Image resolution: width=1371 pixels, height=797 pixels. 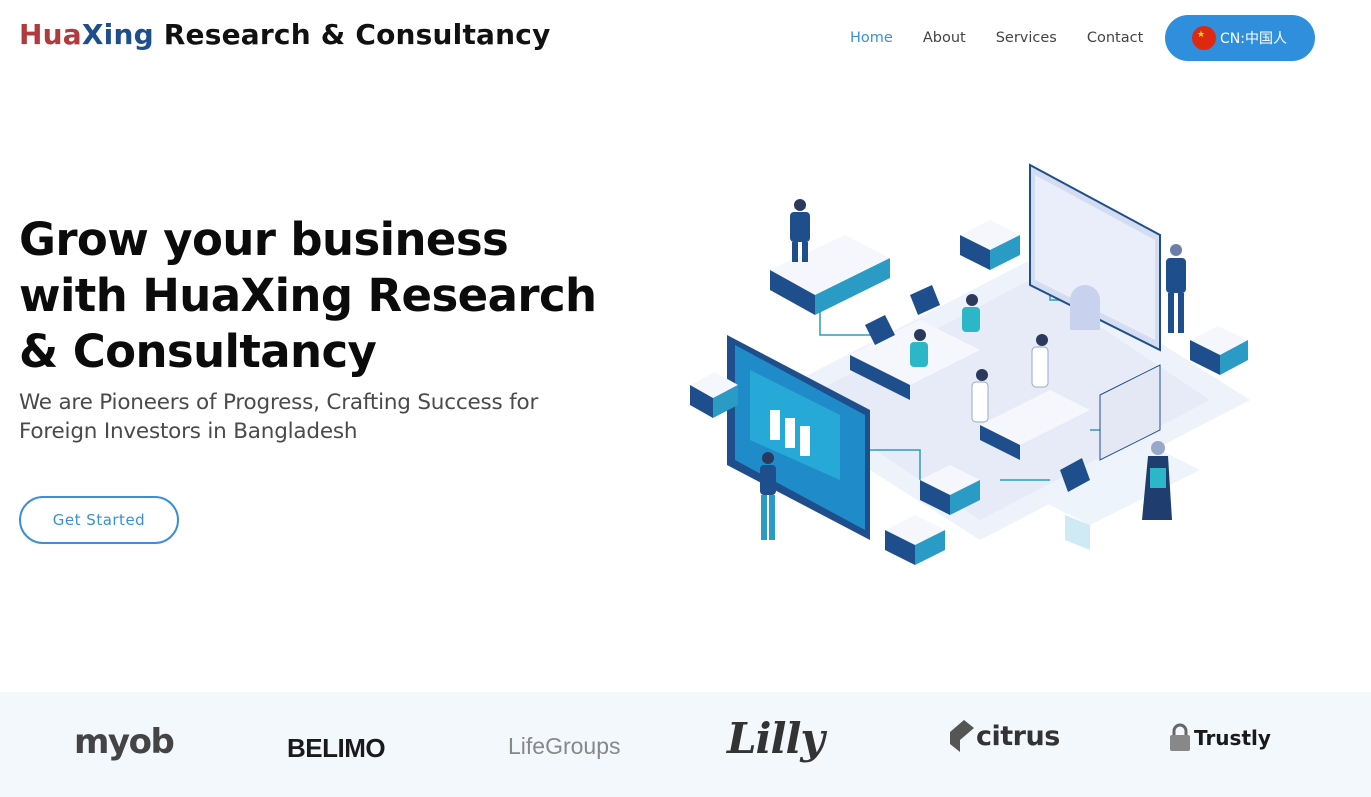 I want to click on client-name: Trustly, so click(x=1232, y=738).